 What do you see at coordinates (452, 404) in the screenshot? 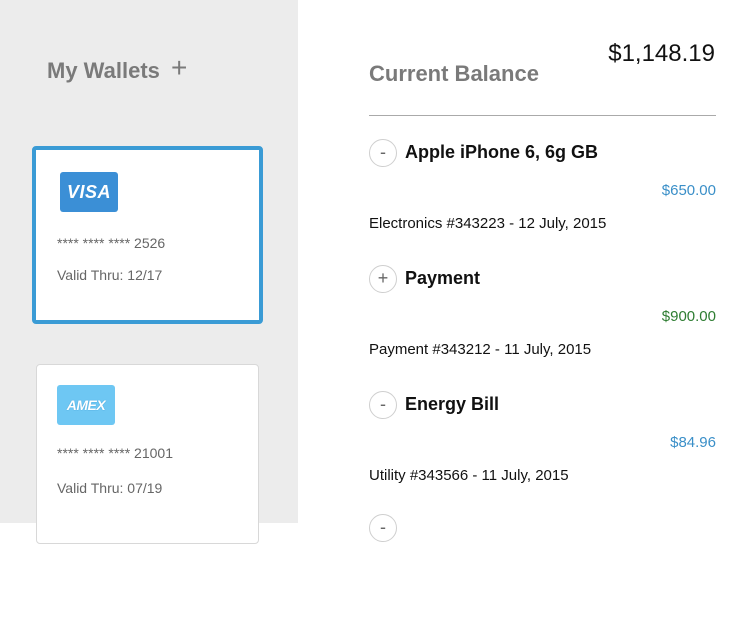
I see `transaction-title: Energy Bill` at bounding box center [452, 404].